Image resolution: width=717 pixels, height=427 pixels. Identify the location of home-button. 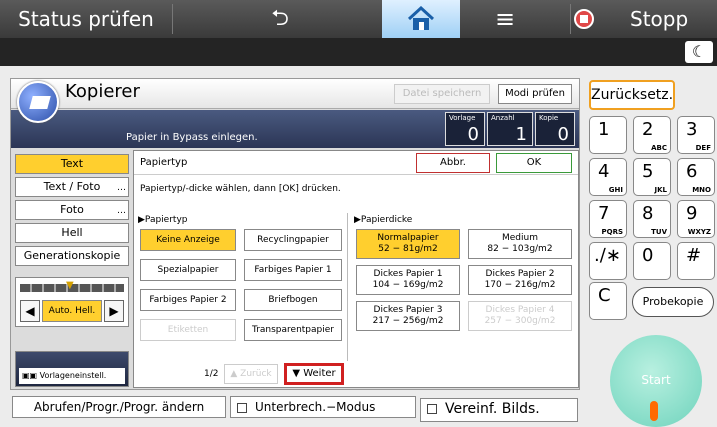
(421, 19).